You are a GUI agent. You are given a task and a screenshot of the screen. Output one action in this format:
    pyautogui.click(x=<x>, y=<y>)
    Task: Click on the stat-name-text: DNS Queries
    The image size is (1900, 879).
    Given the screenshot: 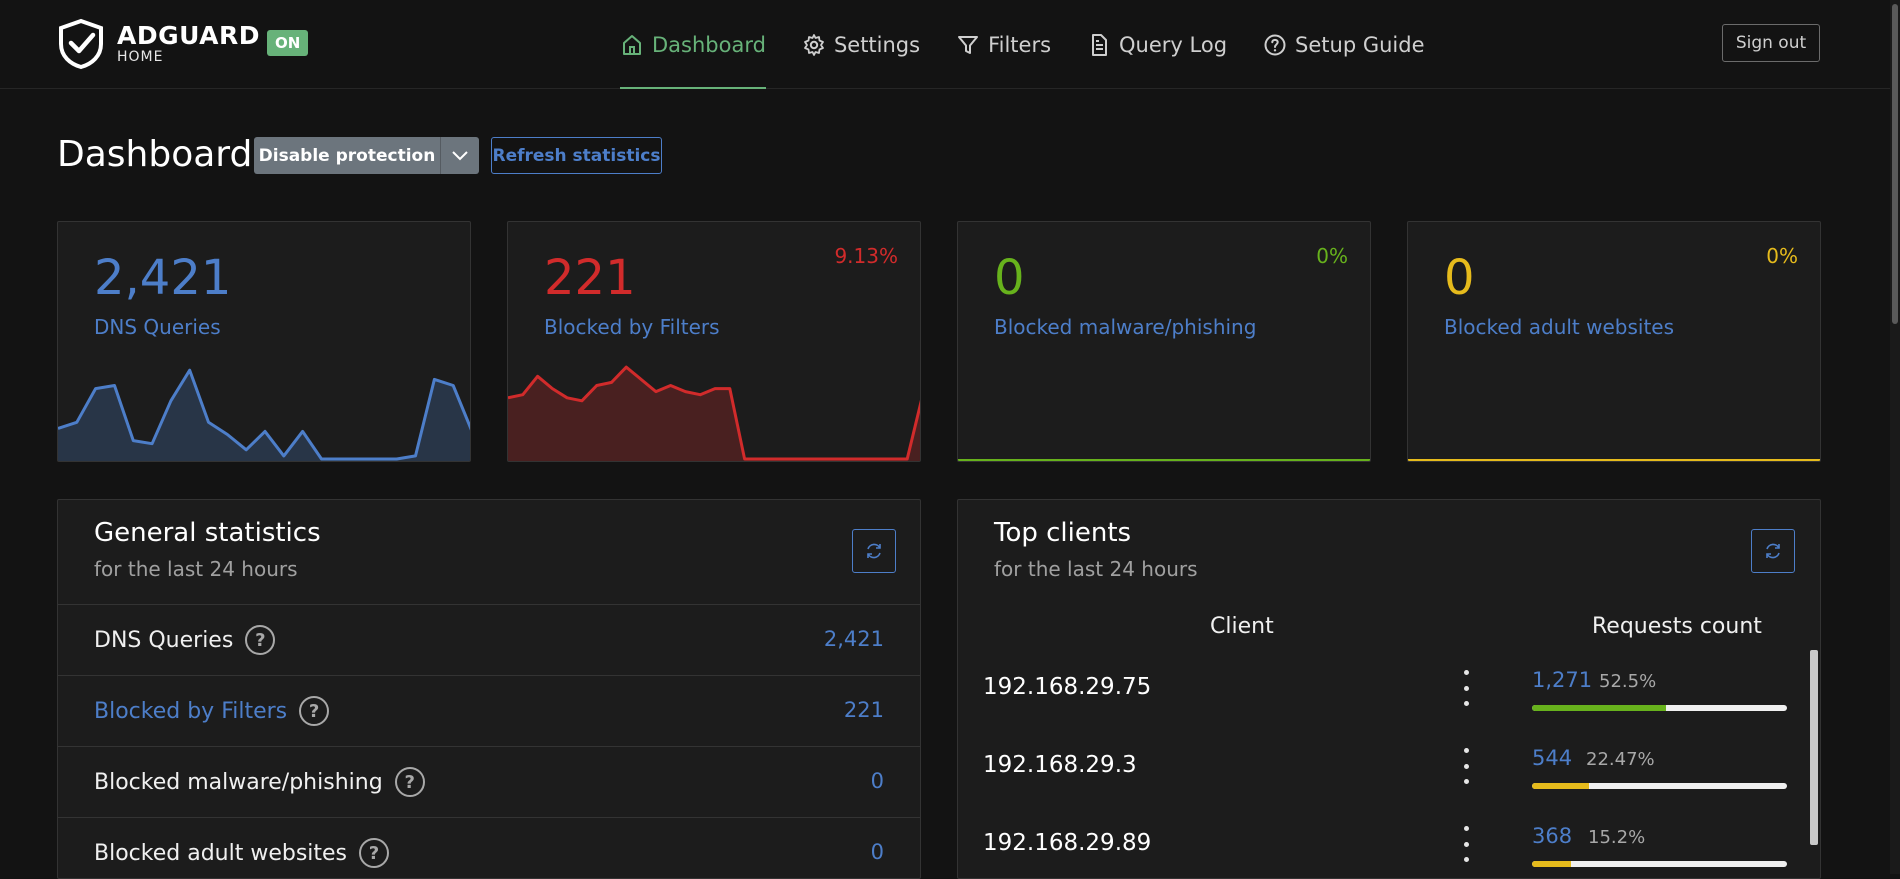 What is the action you would take?
    pyautogui.click(x=164, y=640)
    